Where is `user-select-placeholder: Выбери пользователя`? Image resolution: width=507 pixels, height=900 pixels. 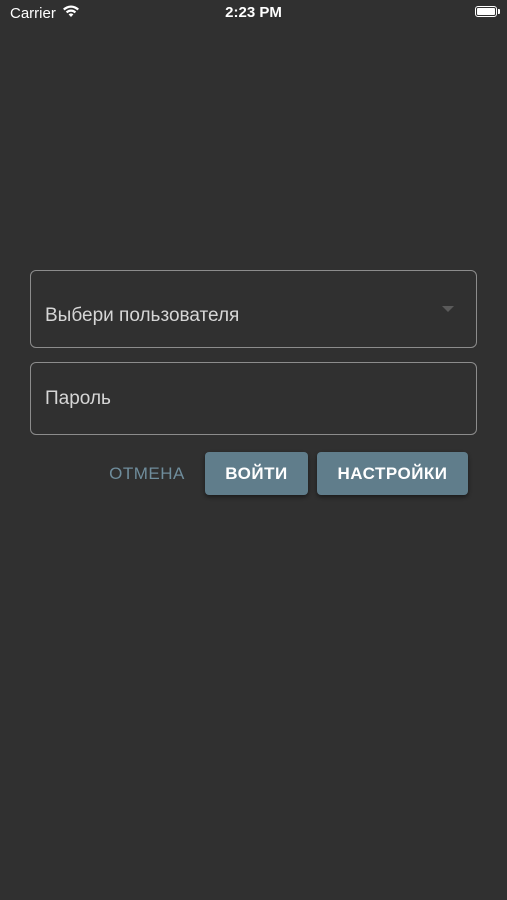 user-select-placeholder: Выбери пользователя is located at coordinates (142, 315).